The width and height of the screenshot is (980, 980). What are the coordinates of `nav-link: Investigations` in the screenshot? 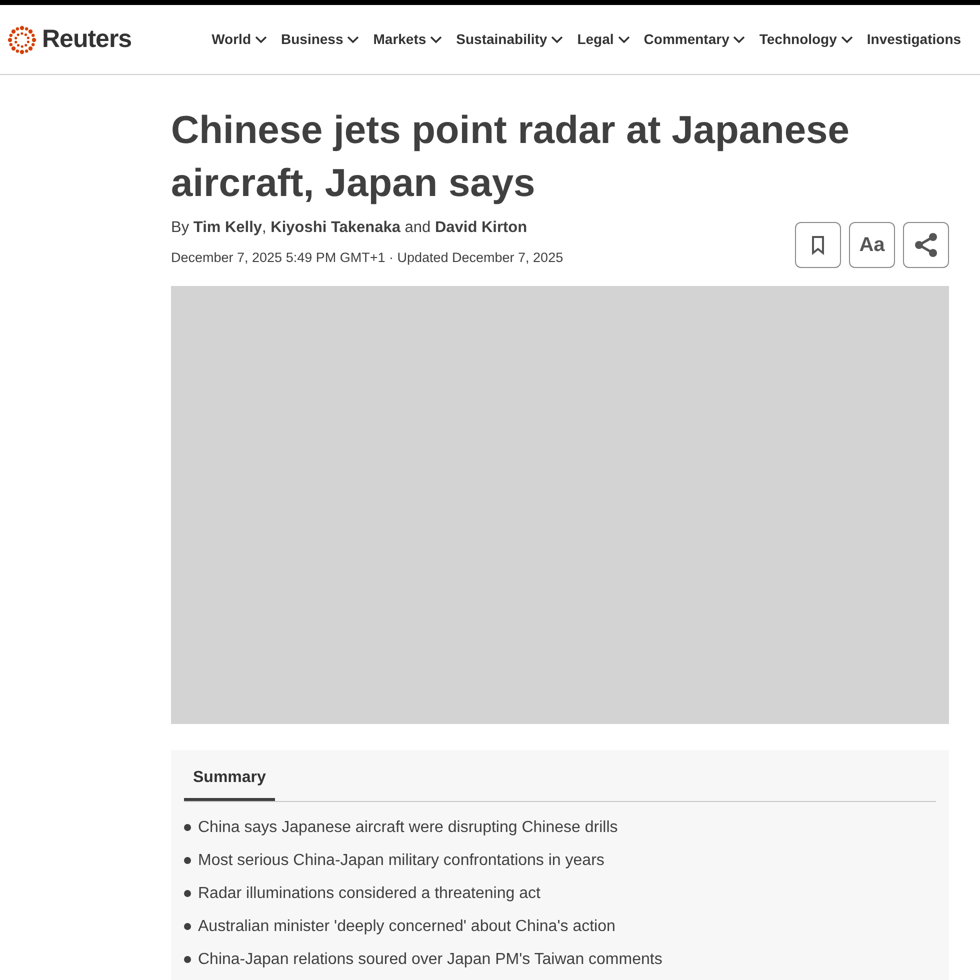 It's located at (914, 39).